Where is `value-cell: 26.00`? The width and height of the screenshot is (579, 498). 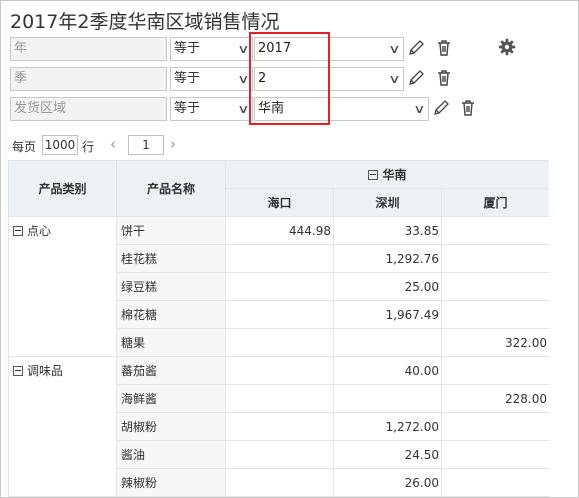 value-cell: 26.00 is located at coordinates (387, 482).